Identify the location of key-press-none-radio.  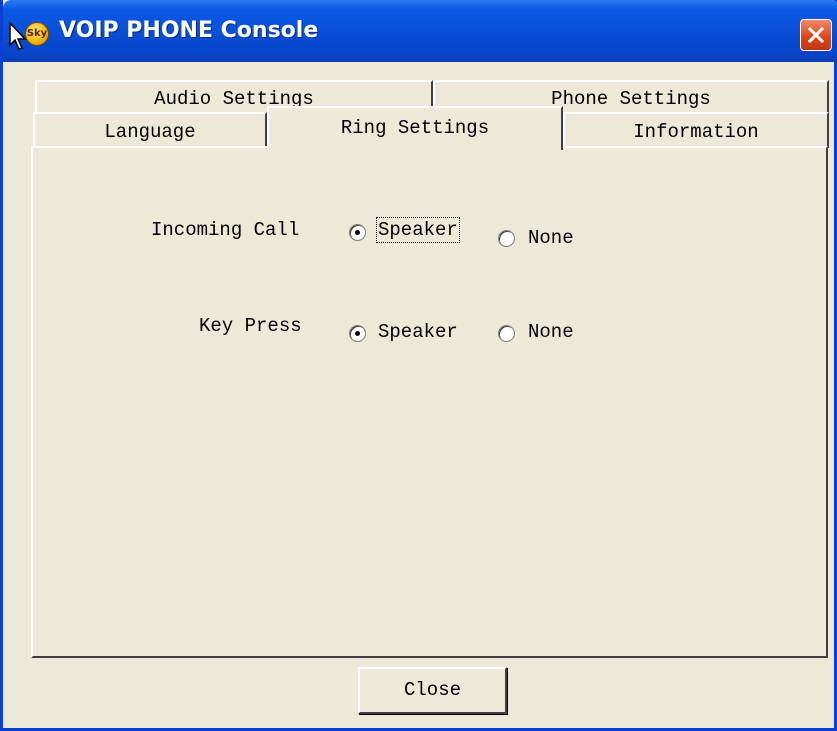
(506, 333).